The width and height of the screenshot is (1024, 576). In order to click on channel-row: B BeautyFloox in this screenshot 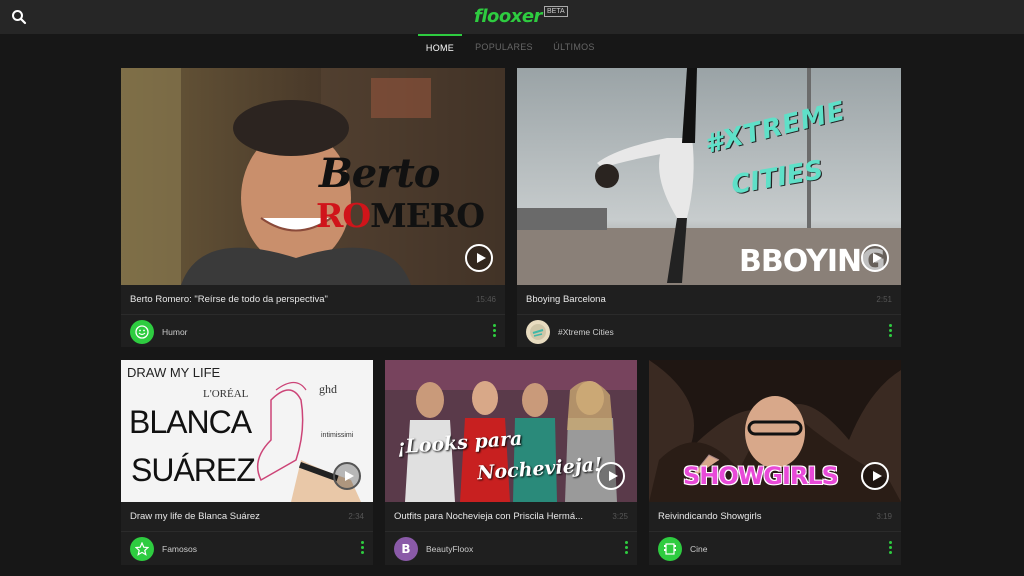, I will do `click(511, 548)`.